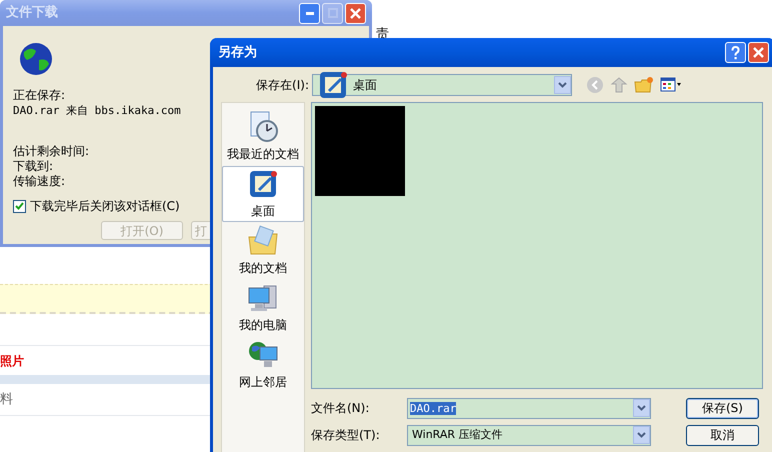 The image size is (772, 452). I want to click on place-label: 网上邻居, so click(263, 382).